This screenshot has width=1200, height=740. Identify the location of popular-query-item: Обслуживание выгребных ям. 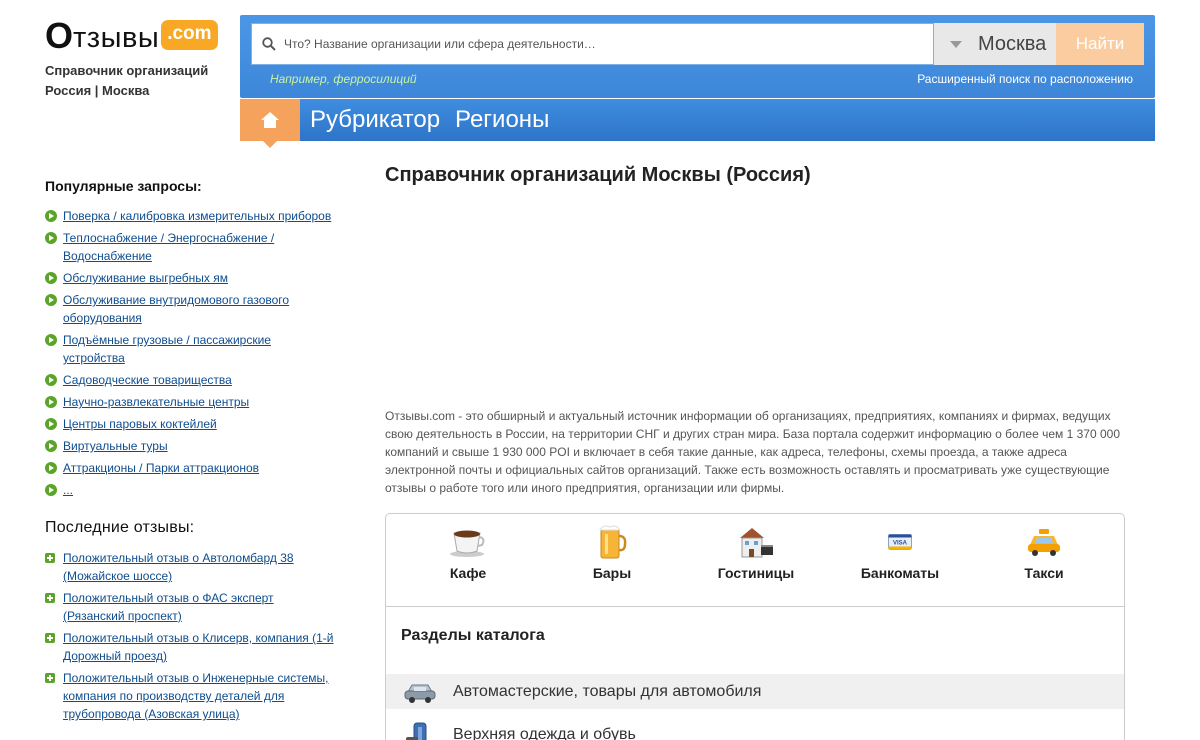
(190, 278).